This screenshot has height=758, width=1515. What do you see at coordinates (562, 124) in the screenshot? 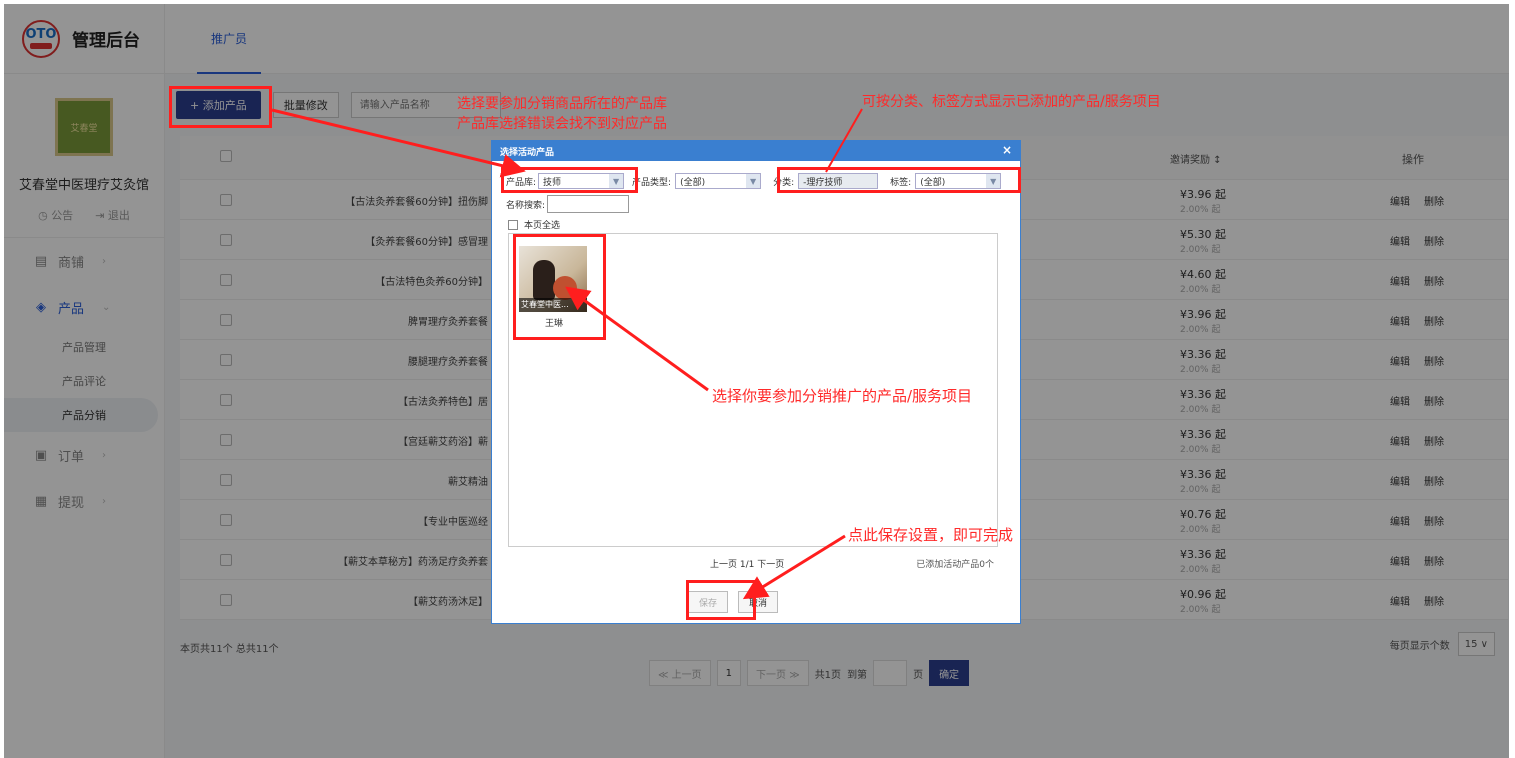
I see `annotation-library-2: 产品库选择错误会找不到对应产品` at bounding box center [562, 124].